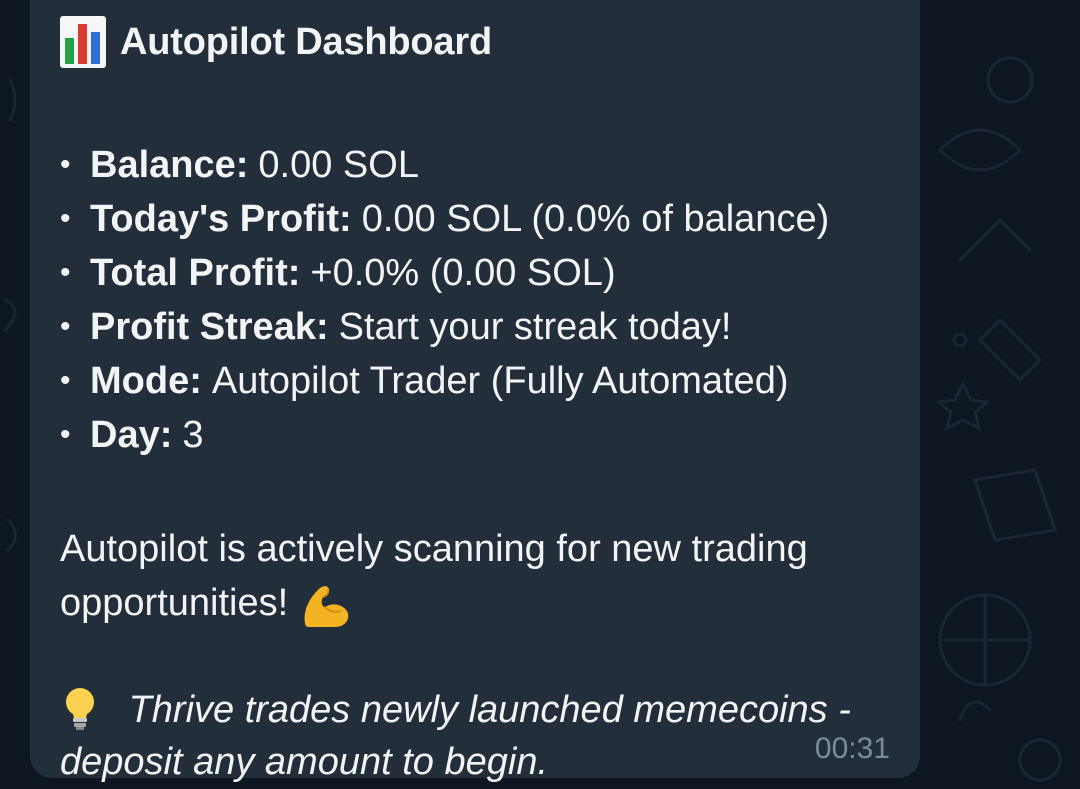 This screenshot has height=789, width=1080. I want to click on bar-chart-icon, so click(83, 42).